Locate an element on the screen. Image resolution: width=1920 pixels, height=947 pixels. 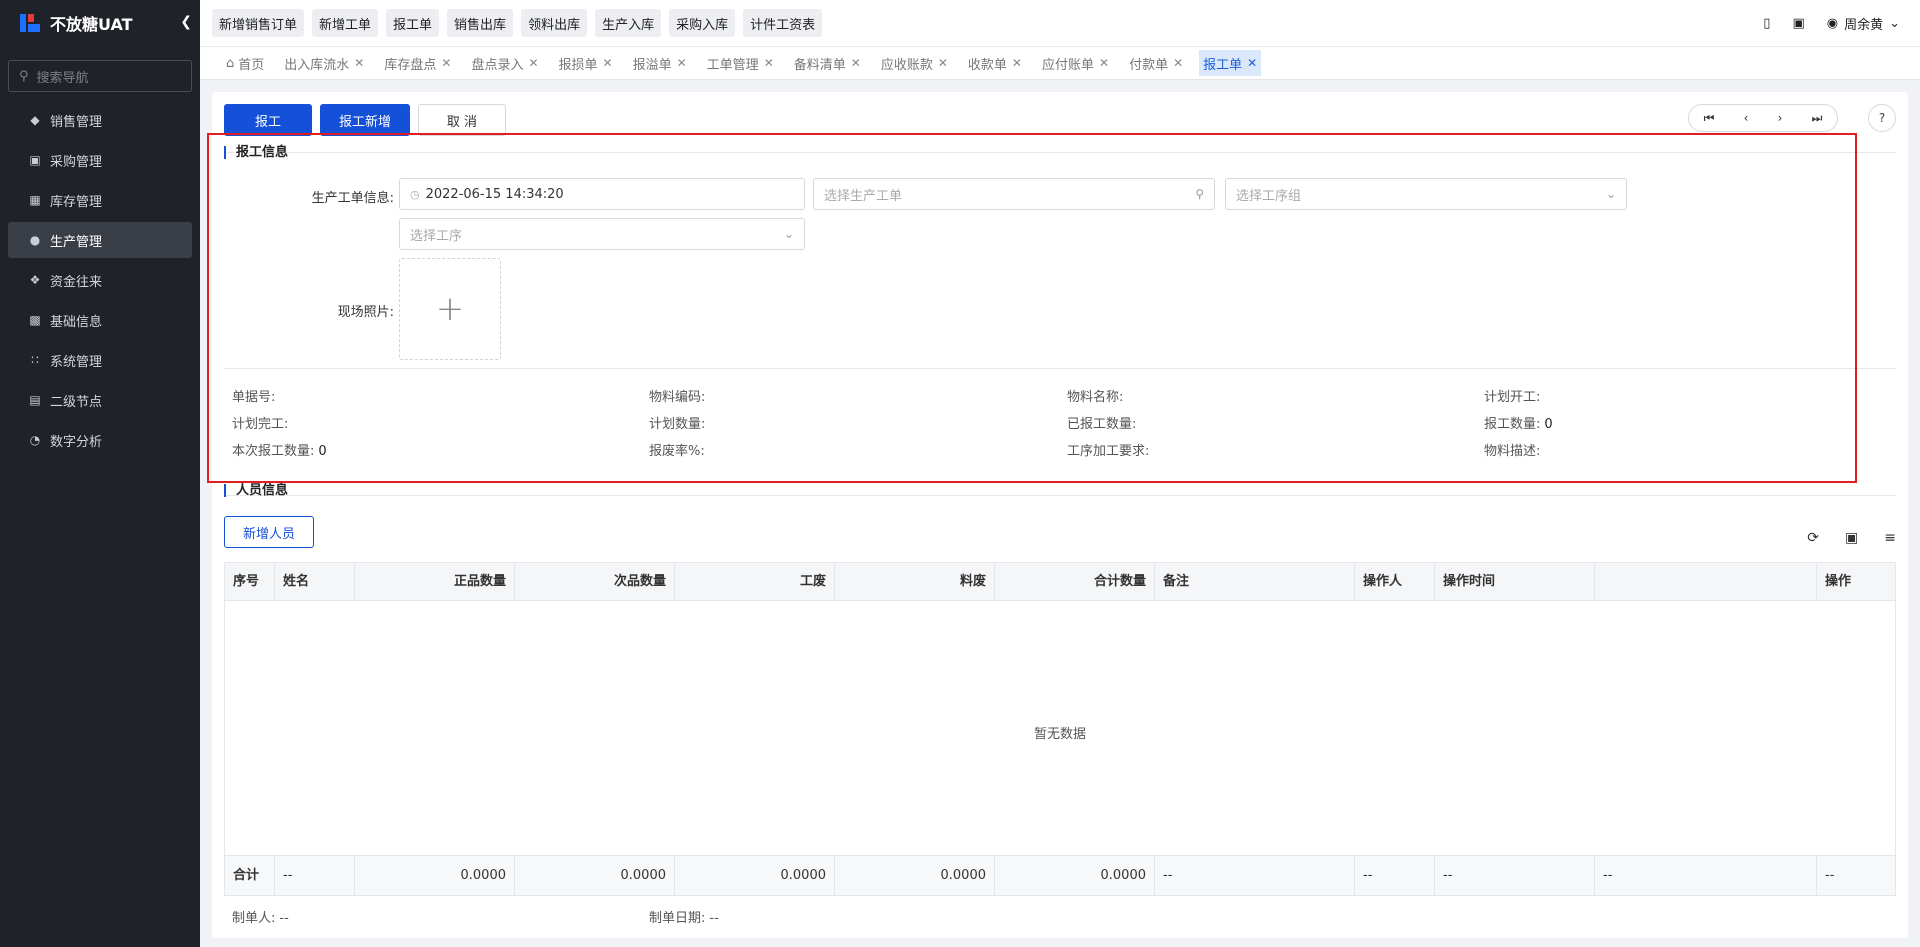
sidebar-item-label: 数字分析 is located at coordinates (76, 442).